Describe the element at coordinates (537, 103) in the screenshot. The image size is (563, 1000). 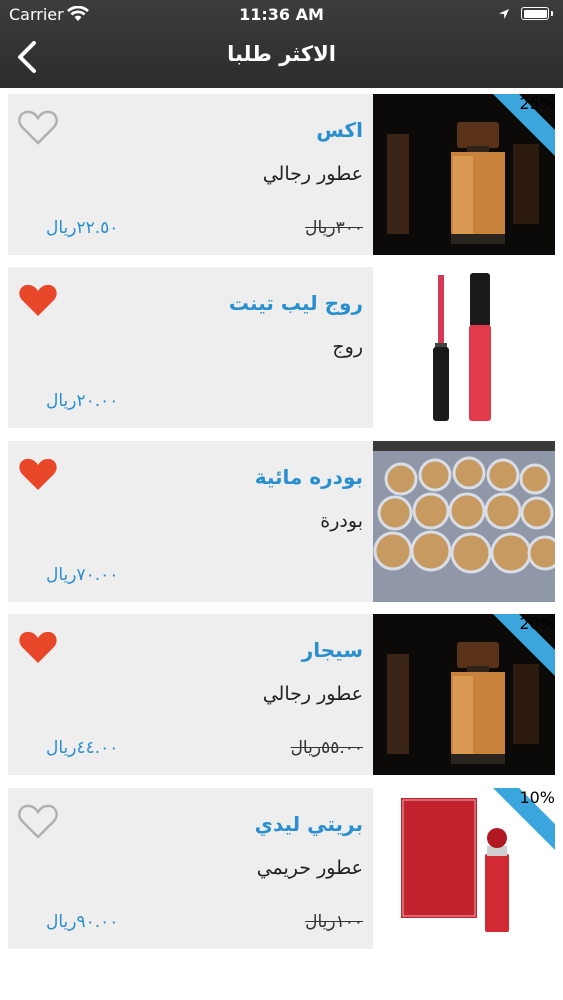
I see `discount-label: 25%` at that location.